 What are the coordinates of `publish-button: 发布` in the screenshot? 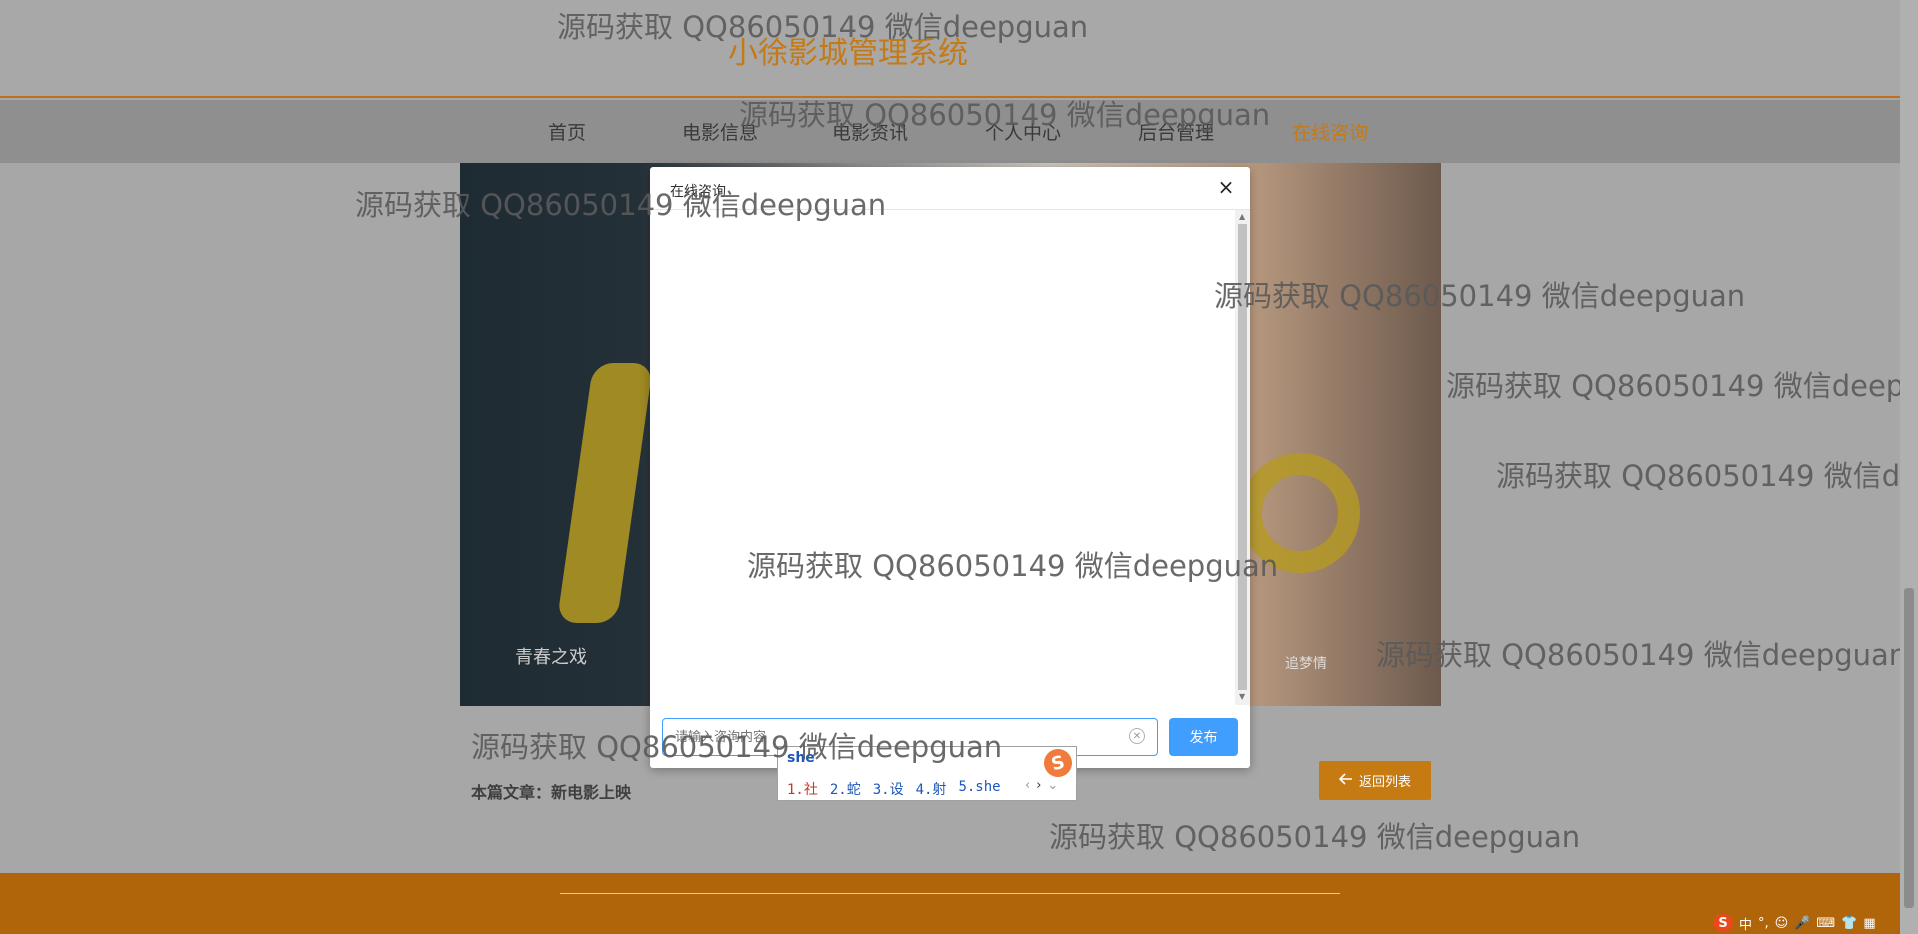 It's located at (1203, 737).